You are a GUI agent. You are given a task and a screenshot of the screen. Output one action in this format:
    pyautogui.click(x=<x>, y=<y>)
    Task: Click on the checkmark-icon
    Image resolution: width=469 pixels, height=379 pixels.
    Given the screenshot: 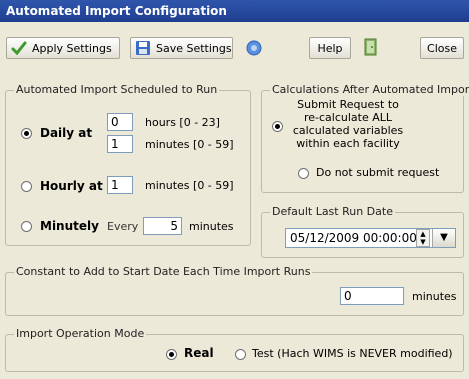 What is the action you would take?
    pyautogui.click(x=19, y=48)
    